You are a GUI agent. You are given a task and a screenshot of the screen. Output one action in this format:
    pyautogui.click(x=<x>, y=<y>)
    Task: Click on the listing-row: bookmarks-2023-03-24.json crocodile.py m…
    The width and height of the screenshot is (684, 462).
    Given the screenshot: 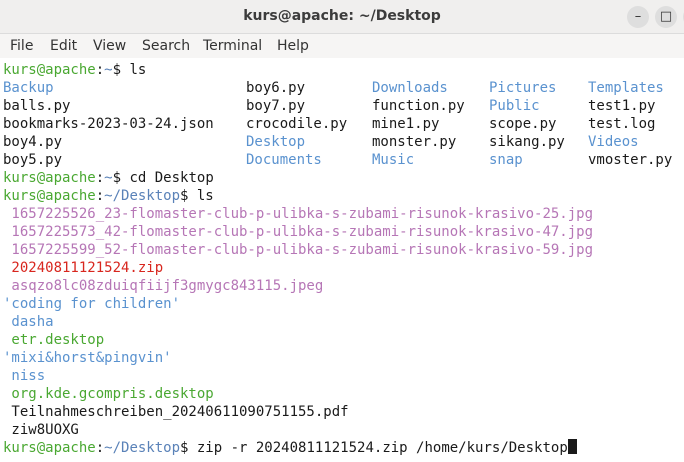 What is the action you would take?
    pyautogui.click(x=343, y=124)
    